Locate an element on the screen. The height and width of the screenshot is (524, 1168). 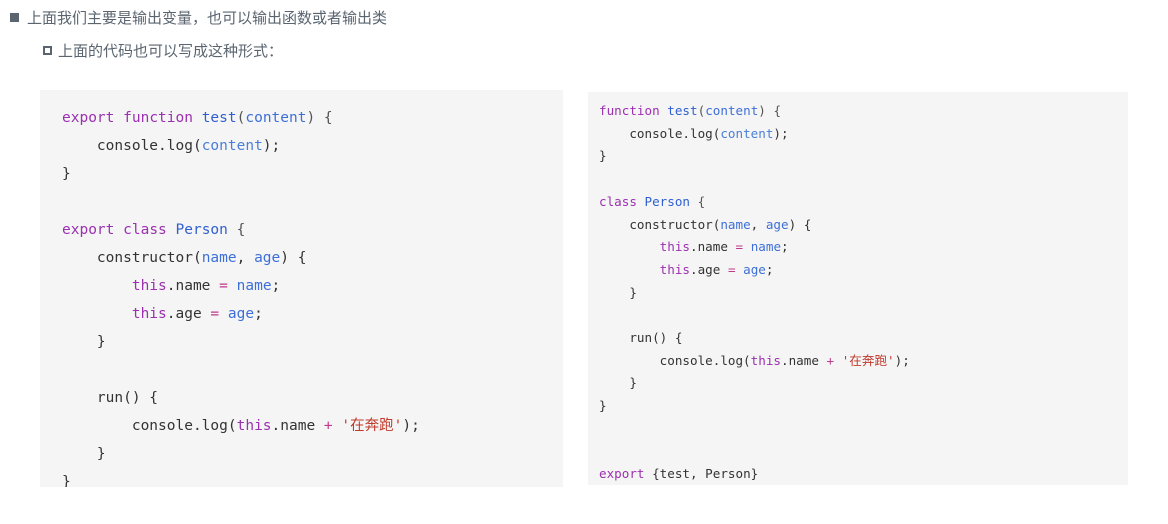
code-token: { is located at coordinates (236, 230).